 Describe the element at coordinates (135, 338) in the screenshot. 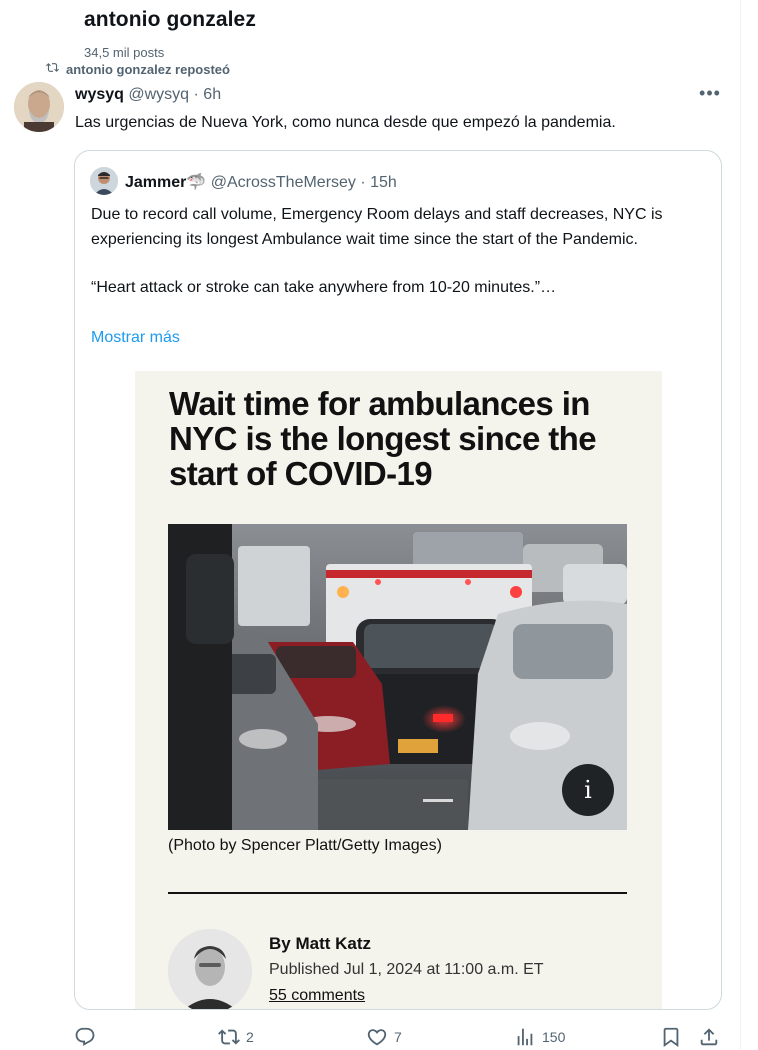

I see `show-more-link: Mostrar más` at that location.